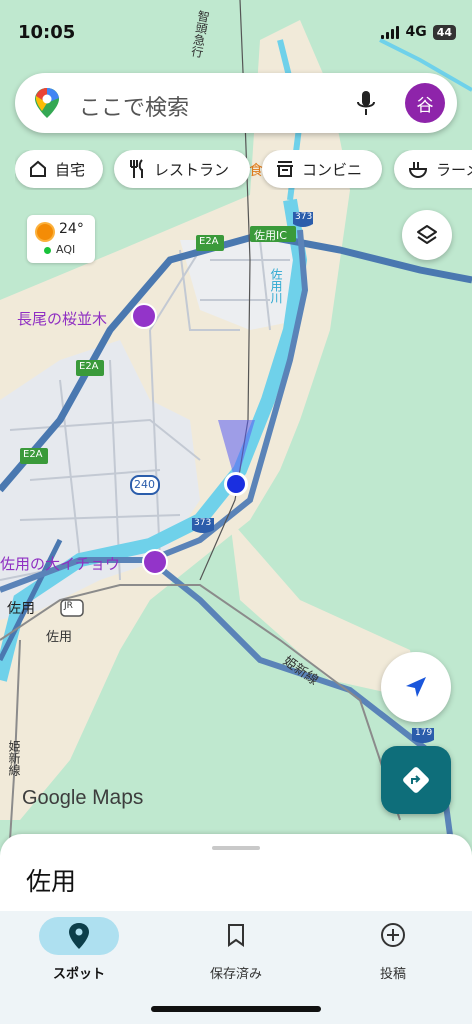 Image resolution: width=472 pixels, height=1024 pixels. I want to click on chip-convenience: コンビニ, so click(322, 169).